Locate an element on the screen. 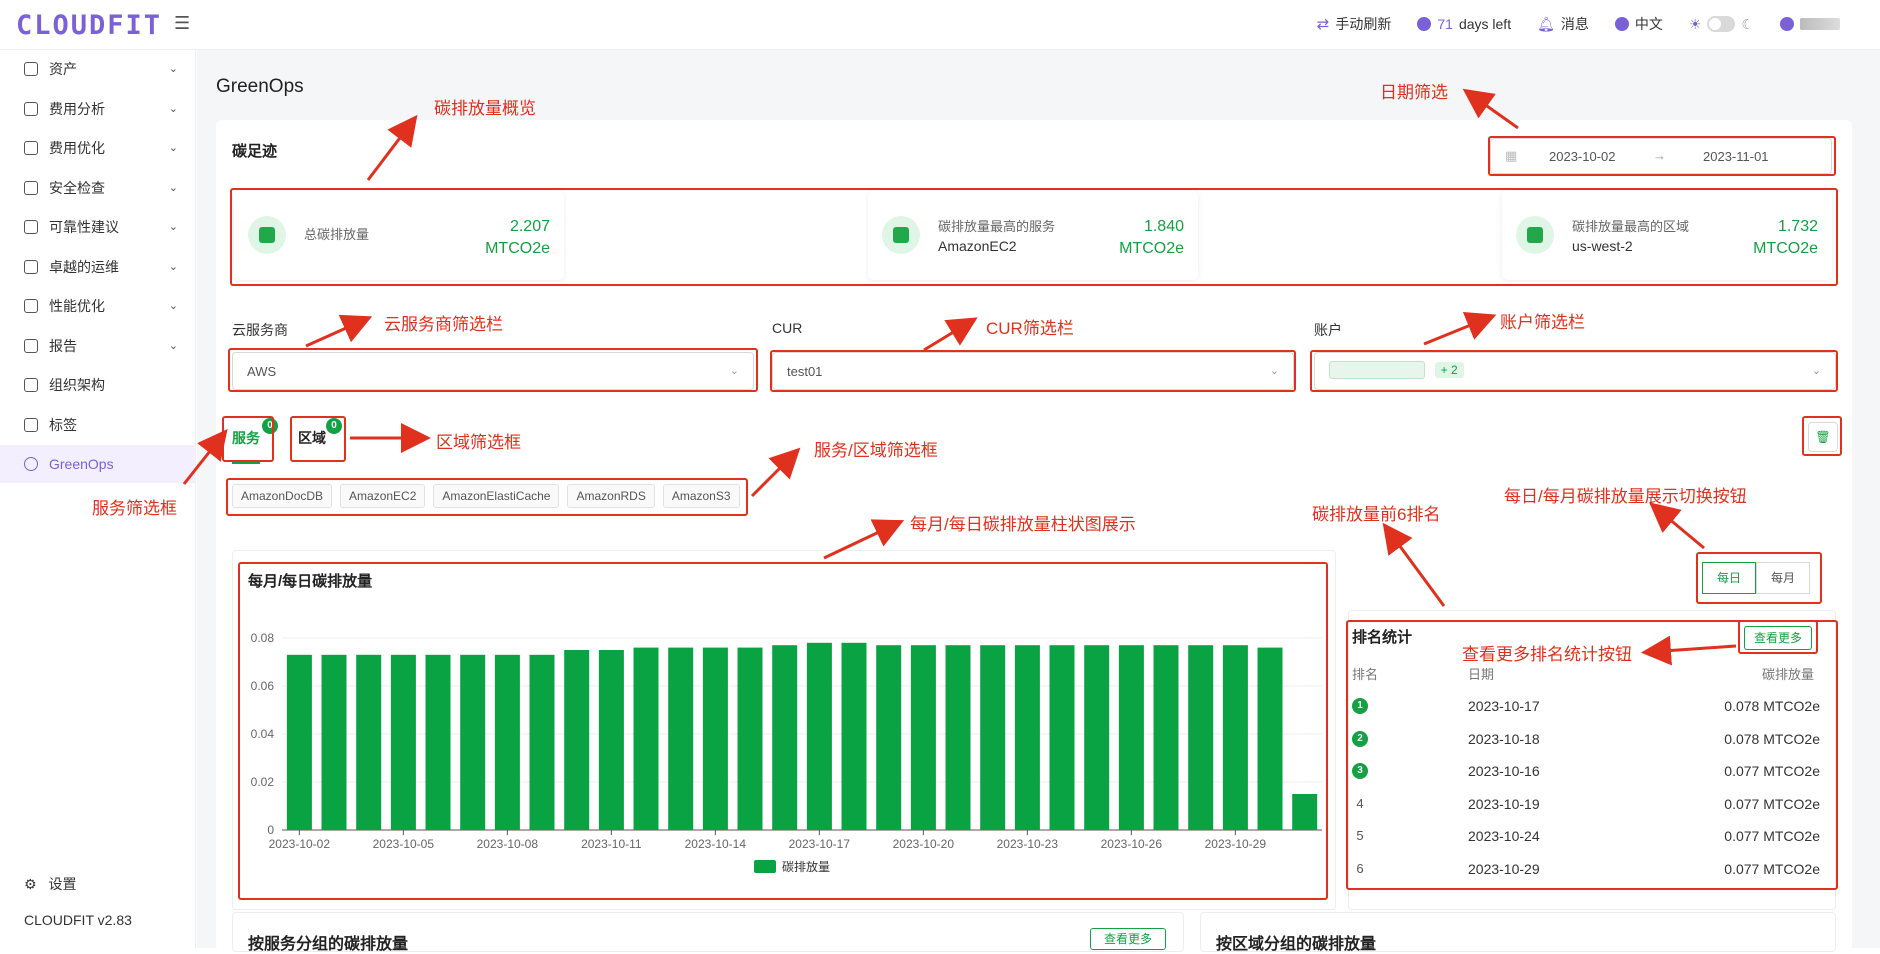 The width and height of the screenshot is (1880, 954). sidebar-item-label: 卓越的运维 is located at coordinates (84, 266).